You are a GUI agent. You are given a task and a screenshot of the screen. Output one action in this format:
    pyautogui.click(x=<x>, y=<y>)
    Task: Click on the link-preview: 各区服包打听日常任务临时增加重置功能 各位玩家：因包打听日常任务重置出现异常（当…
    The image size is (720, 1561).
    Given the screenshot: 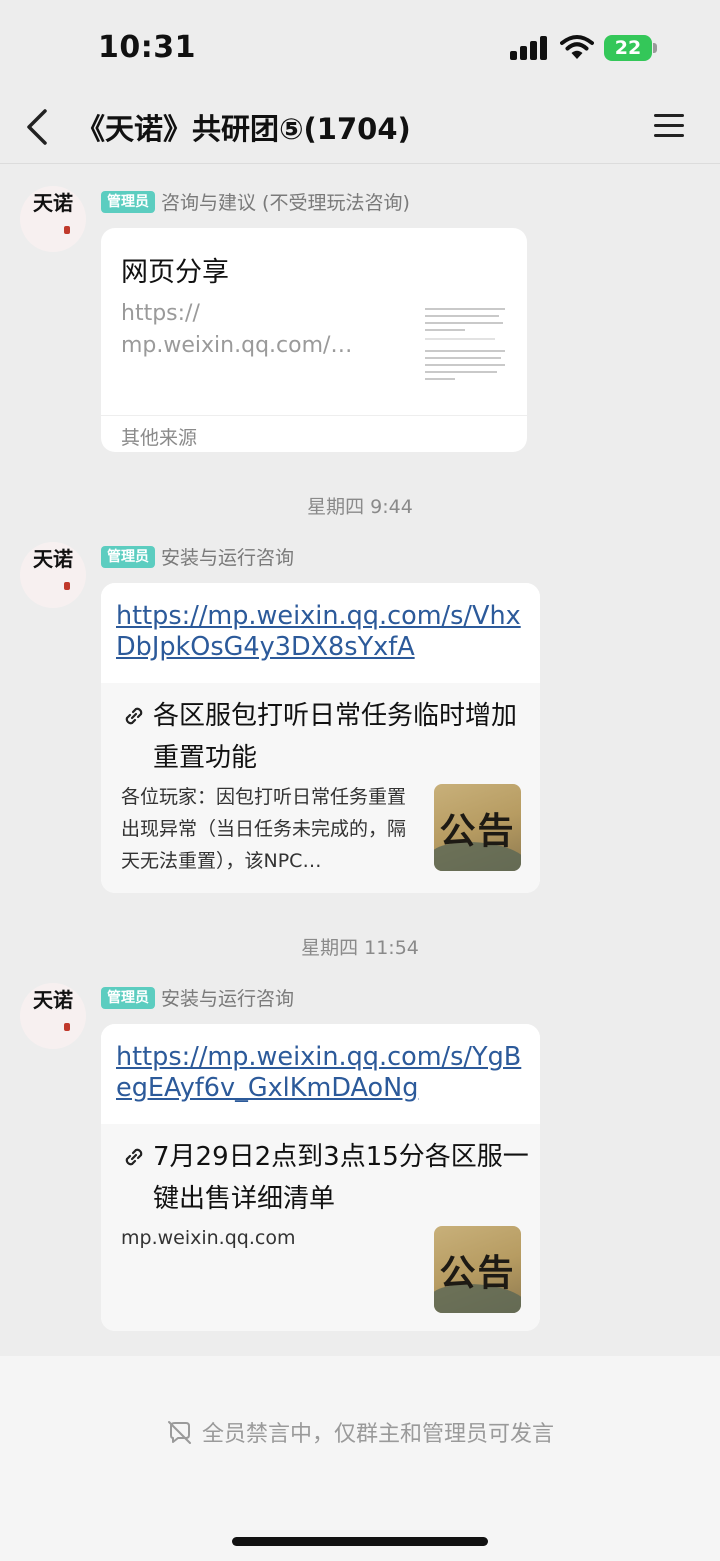 What is the action you would take?
    pyautogui.click(x=320, y=788)
    